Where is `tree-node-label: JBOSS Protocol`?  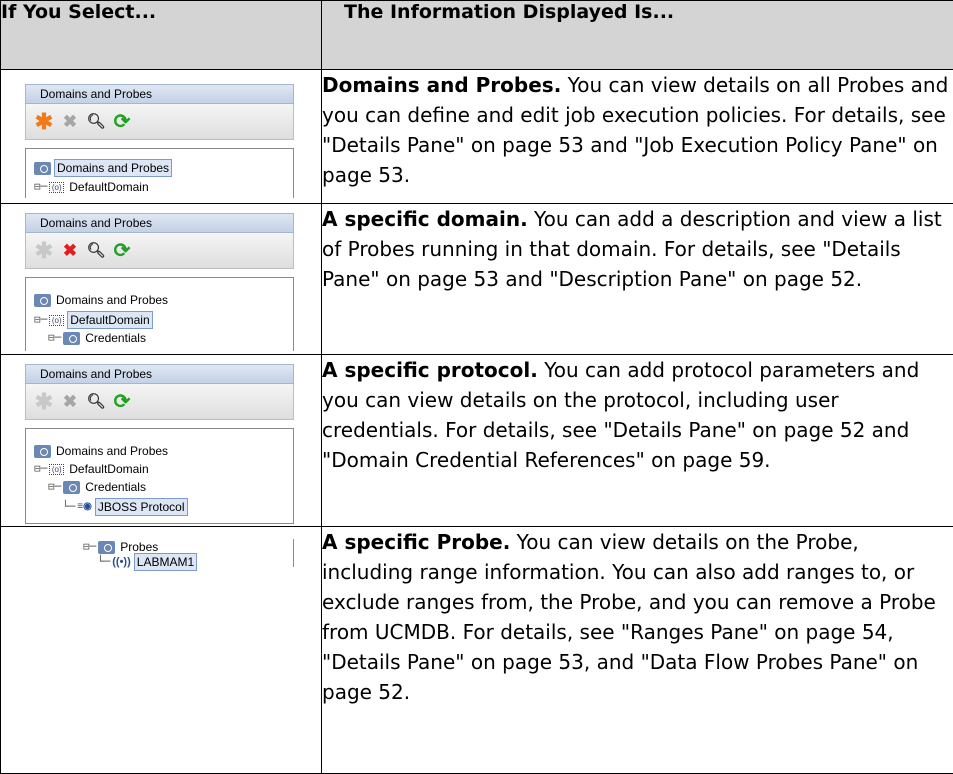 tree-node-label: JBOSS Protocol is located at coordinates (141, 507).